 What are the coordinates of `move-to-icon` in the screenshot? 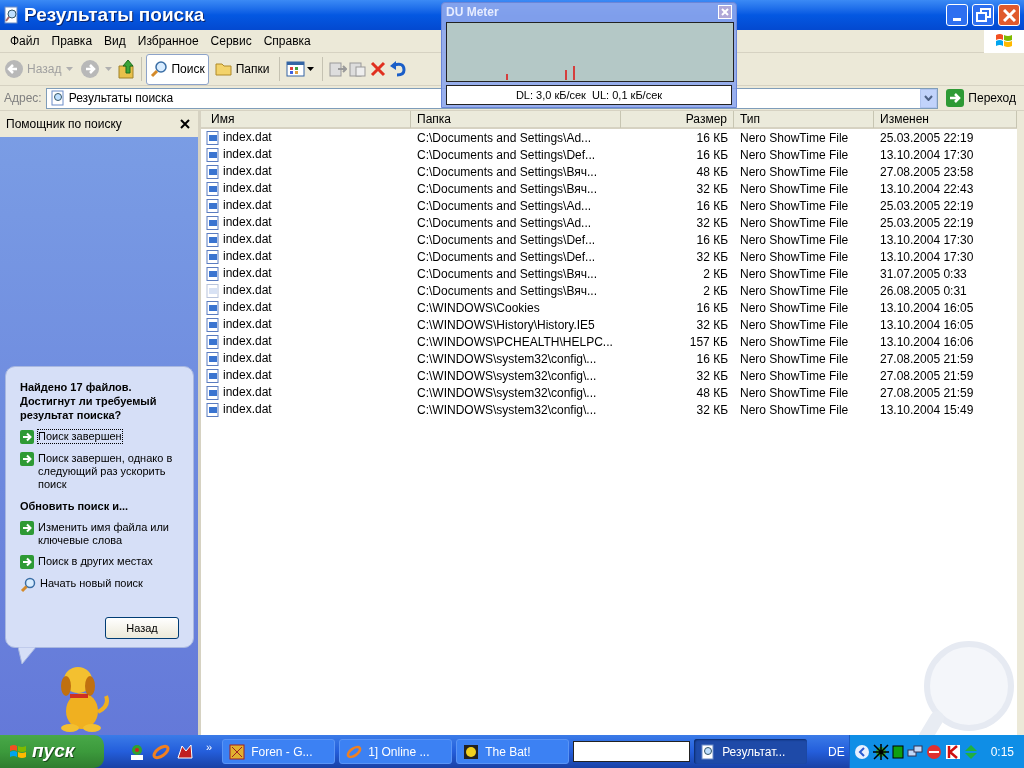 It's located at (338, 69).